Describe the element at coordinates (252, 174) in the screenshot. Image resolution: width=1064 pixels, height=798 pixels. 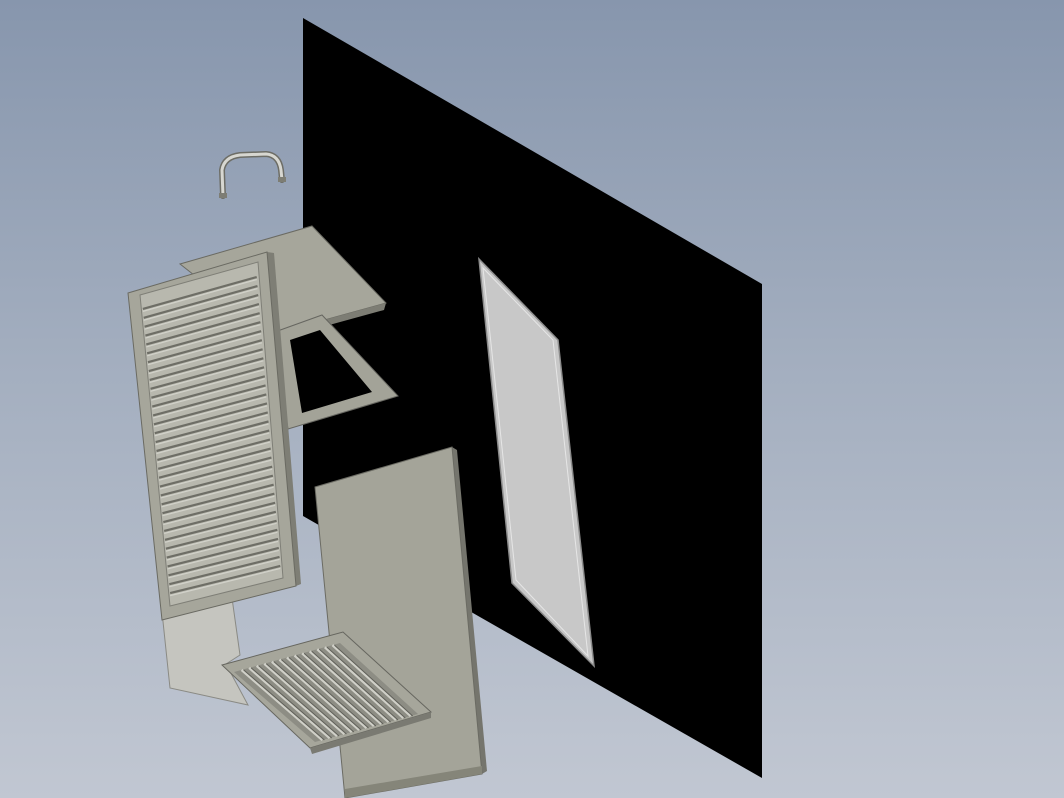
I see `handle` at that location.